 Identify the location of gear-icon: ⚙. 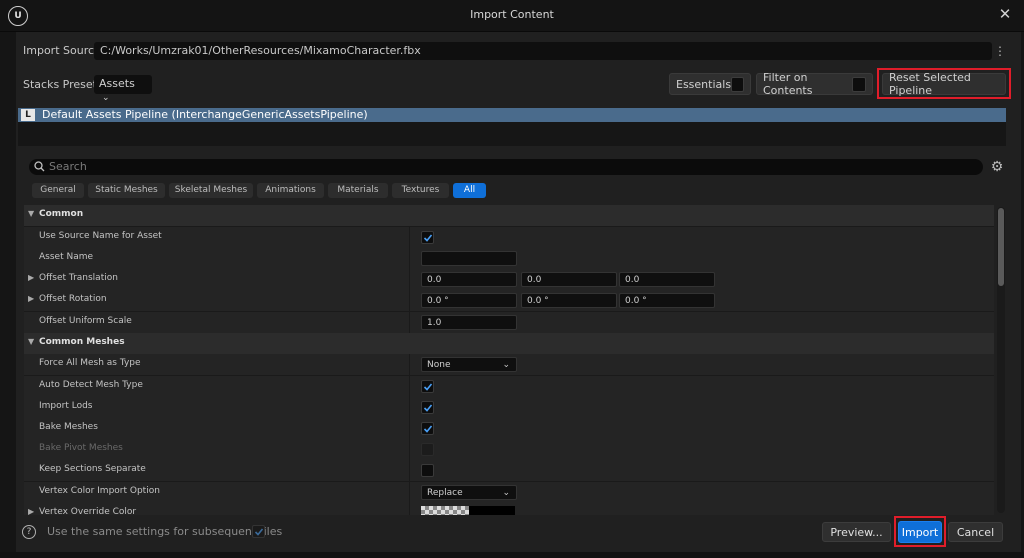
(997, 167).